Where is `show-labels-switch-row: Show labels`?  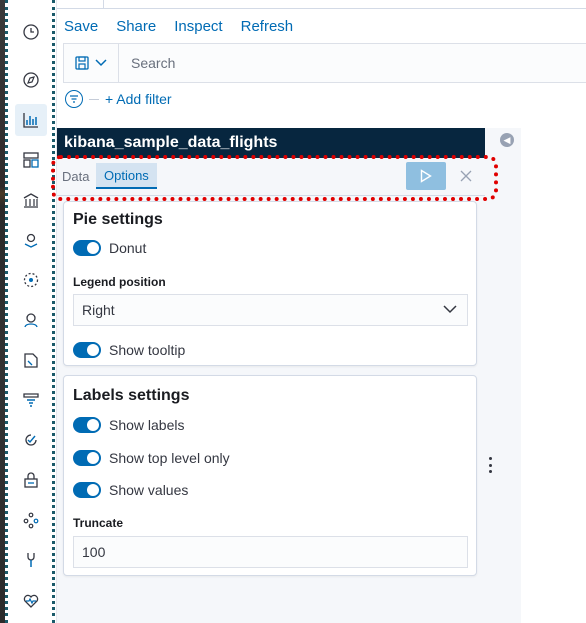
show-labels-switch-row: Show labels is located at coordinates (129, 425).